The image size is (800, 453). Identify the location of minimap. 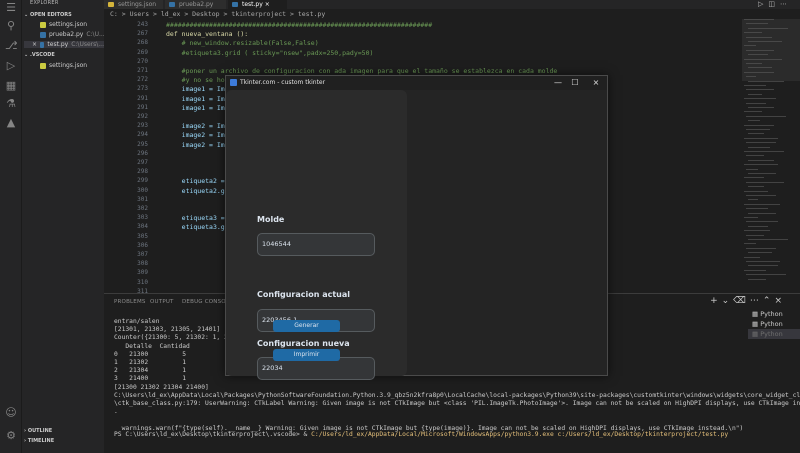
(771, 154).